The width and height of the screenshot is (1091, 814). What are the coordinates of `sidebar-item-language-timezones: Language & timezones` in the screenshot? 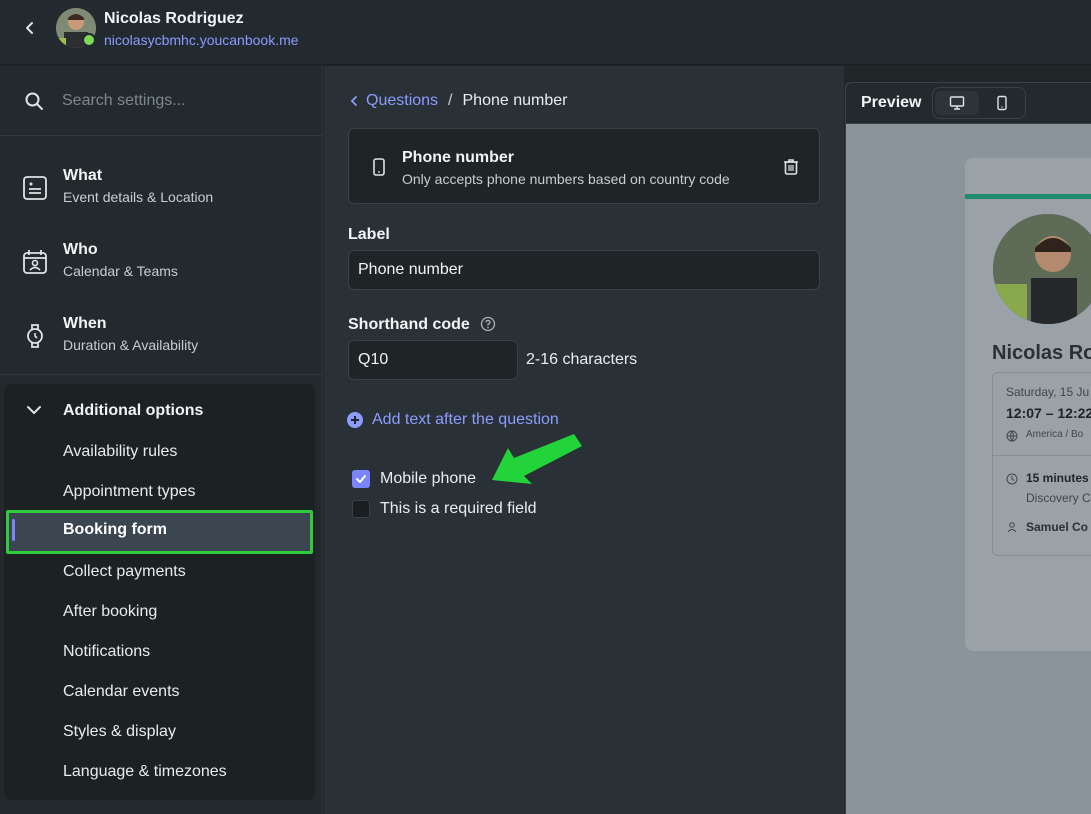 It's located at (159, 772).